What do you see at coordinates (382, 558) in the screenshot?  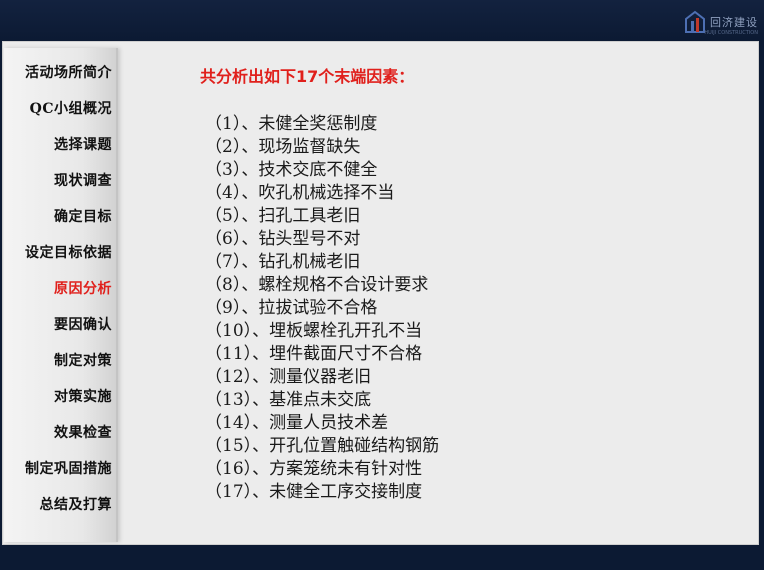 I see `bottom-bar` at bounding box center [382, 558].